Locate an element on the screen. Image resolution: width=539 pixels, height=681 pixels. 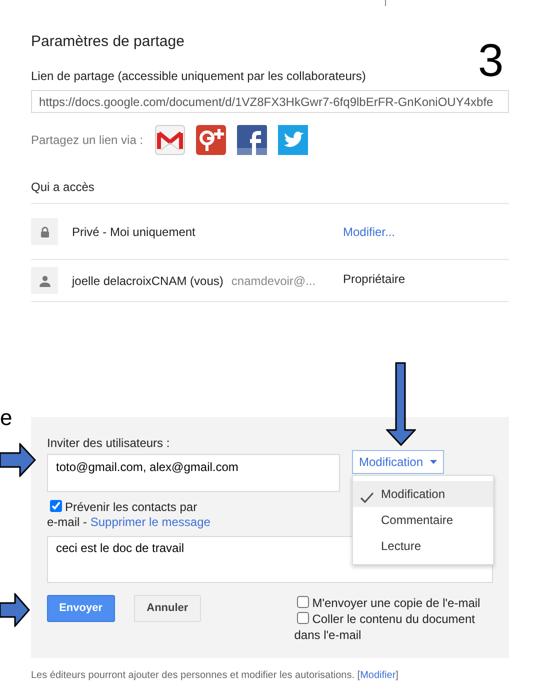
caret-icon is located at coordinates (434, 462).